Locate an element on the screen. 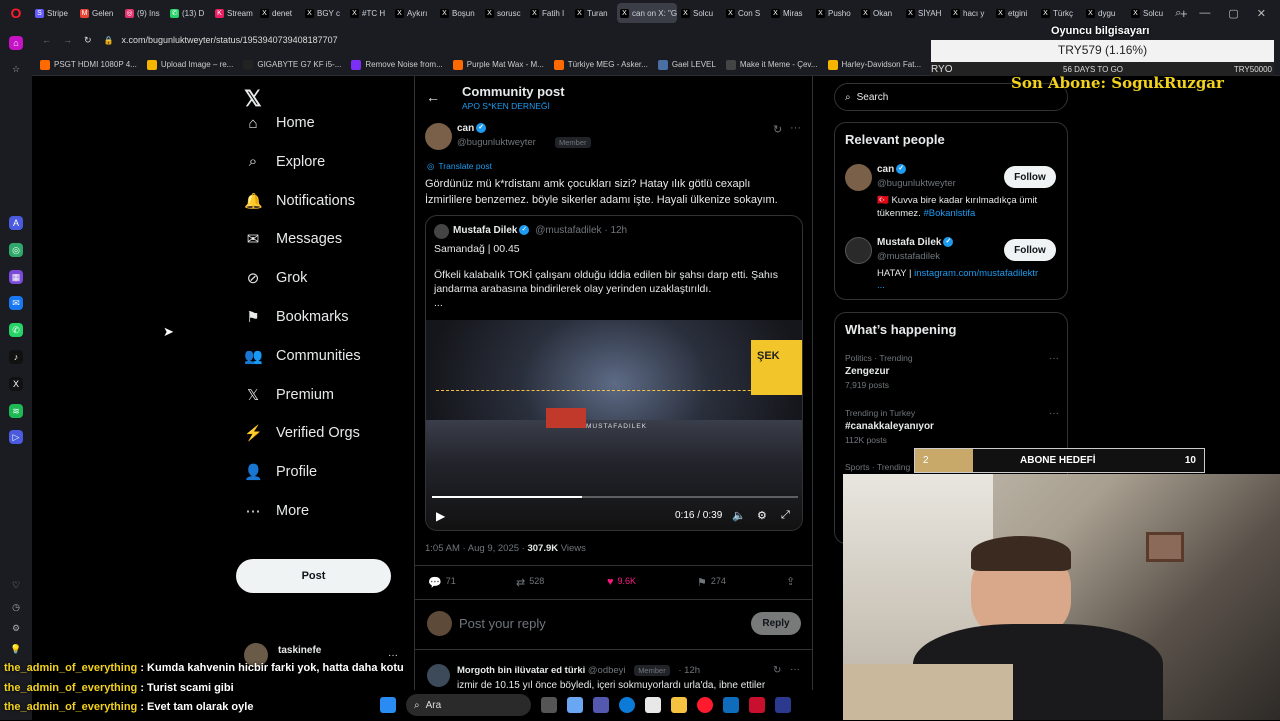 The width and height of the screenshot is (1280, 721). next-post-avatar is located at coordinates (438, 675).